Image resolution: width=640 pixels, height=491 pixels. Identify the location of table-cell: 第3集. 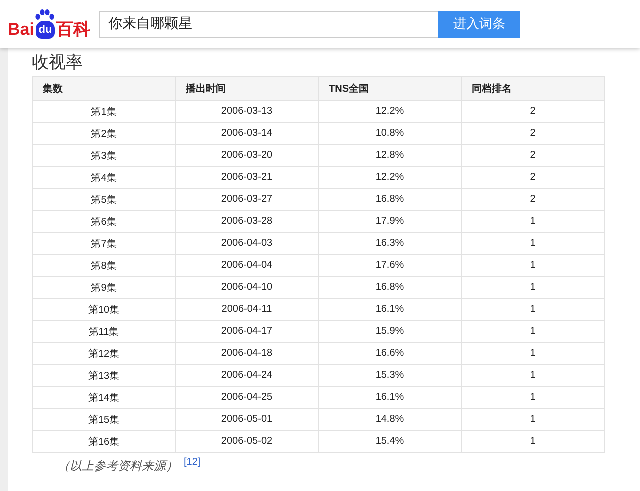
(104, 155).